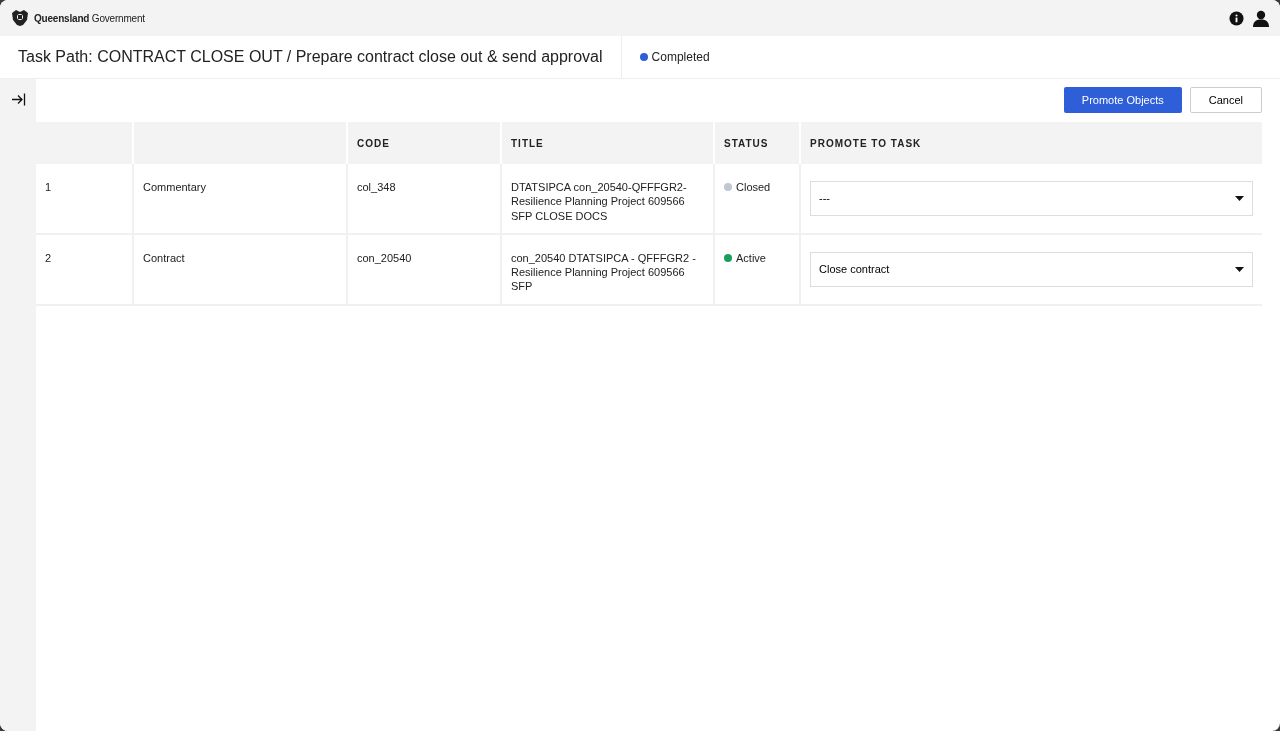 The image size is (1280, 731). What do you see at coordinates (424, 199) in the screenshot?
I see `table-cell: col_348` at bounding box center [424, 199].